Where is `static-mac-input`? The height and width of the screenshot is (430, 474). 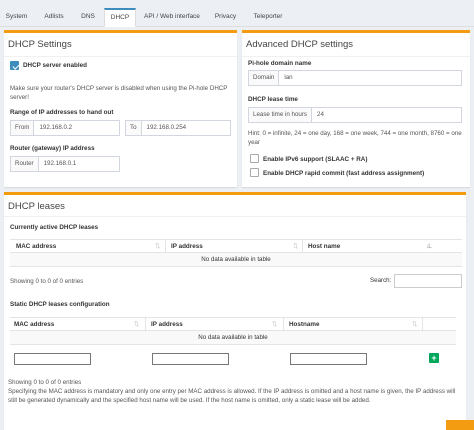 static-mac-input is located at coordinates (52, 359).